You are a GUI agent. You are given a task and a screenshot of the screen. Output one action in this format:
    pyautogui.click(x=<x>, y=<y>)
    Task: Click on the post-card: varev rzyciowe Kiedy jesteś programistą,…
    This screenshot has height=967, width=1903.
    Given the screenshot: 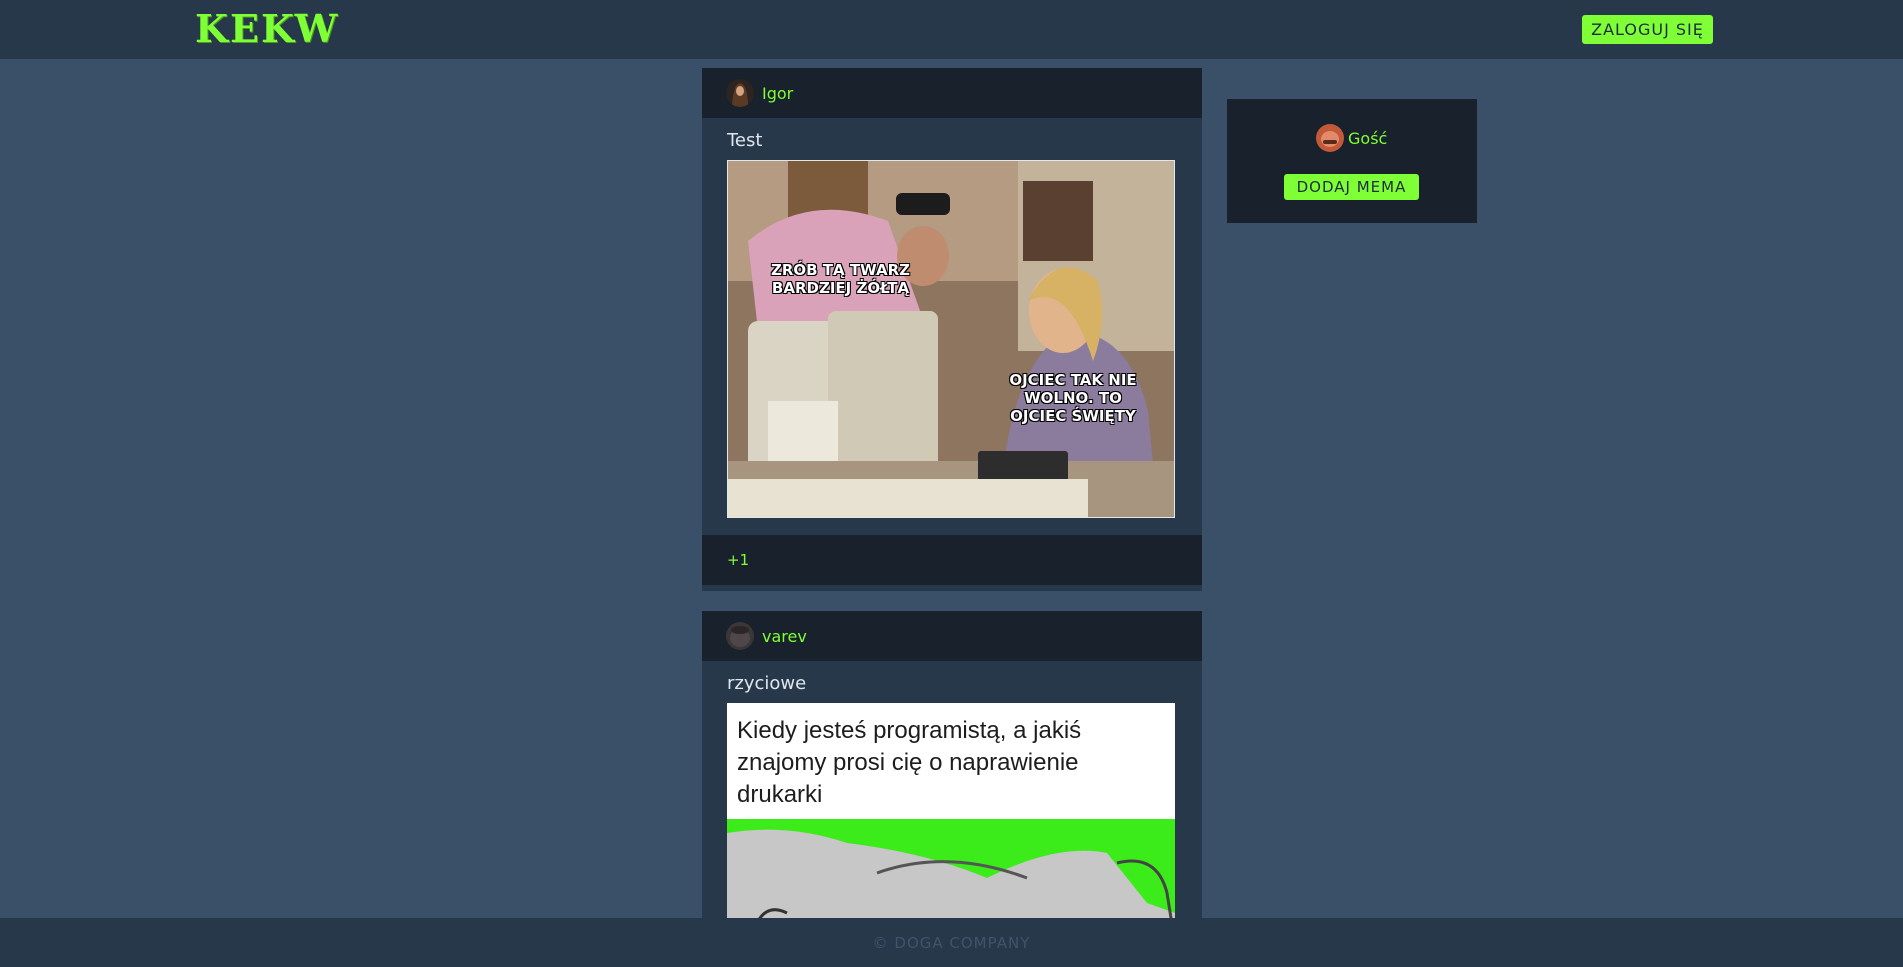 What is the action you would take?
    pyautogui.click(x=952, y=764)
    